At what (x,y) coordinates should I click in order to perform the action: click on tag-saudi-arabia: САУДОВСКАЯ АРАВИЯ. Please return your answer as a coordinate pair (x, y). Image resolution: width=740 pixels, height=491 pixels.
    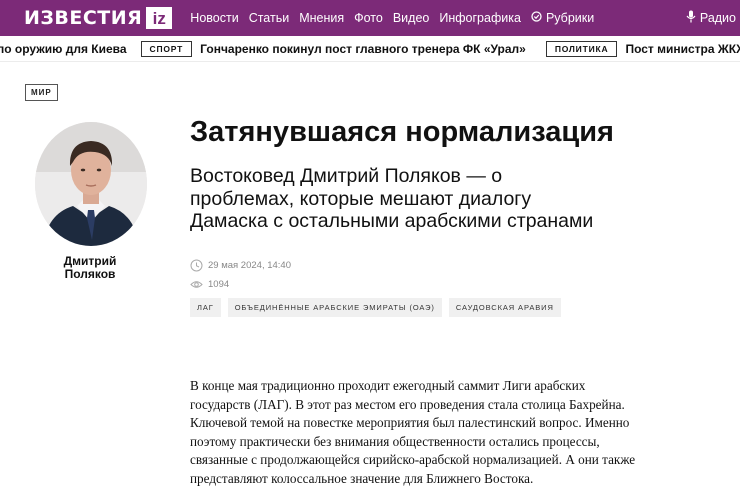
    Looking at the image, I should click on (504, 307).